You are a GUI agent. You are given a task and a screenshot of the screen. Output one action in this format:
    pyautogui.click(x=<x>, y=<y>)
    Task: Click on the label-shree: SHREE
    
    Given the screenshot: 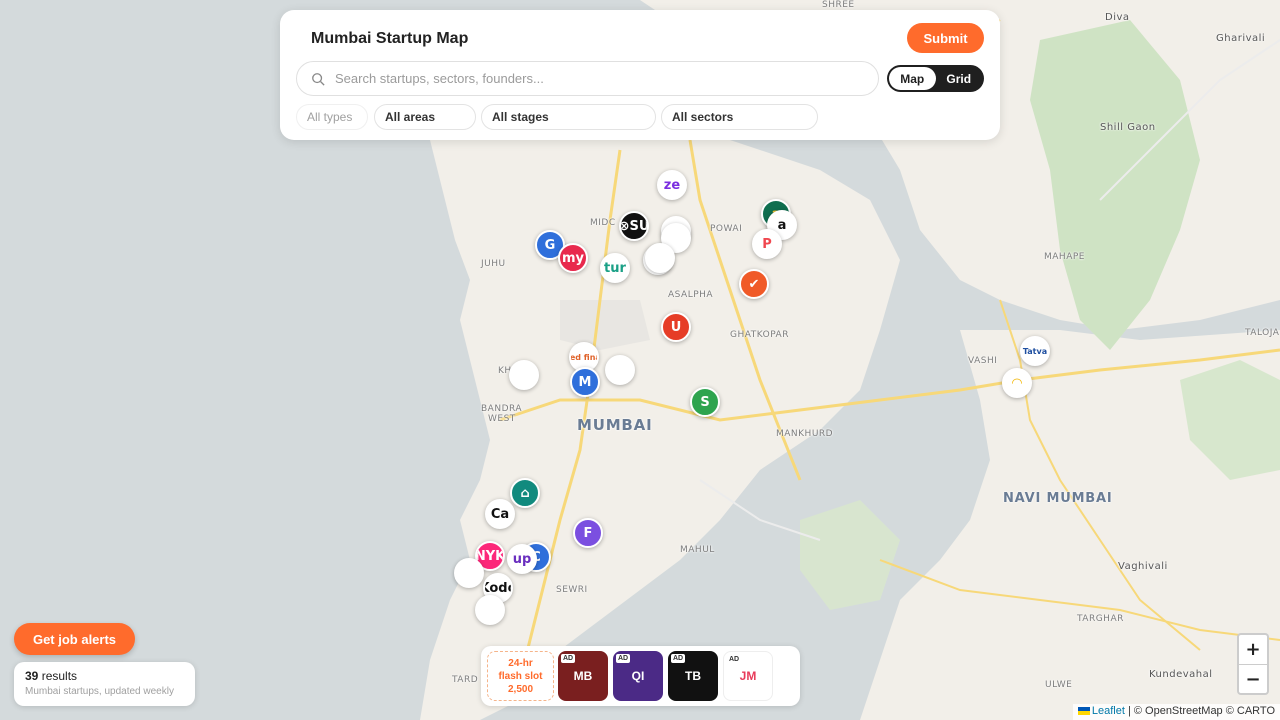 What is the action you would take?
    pyautogui.click(x=838, y=5)
    